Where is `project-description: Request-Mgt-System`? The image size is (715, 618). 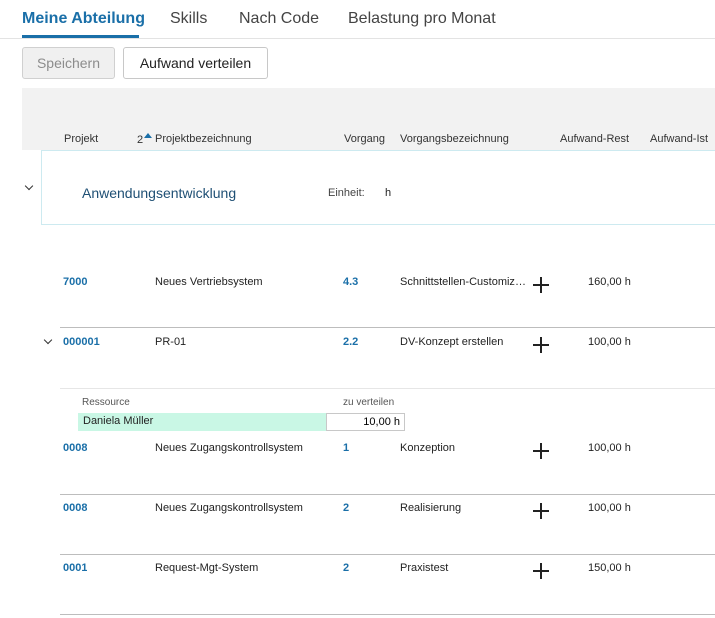
project-description: Request-Mgt-System is located at coordinates (207, 568).